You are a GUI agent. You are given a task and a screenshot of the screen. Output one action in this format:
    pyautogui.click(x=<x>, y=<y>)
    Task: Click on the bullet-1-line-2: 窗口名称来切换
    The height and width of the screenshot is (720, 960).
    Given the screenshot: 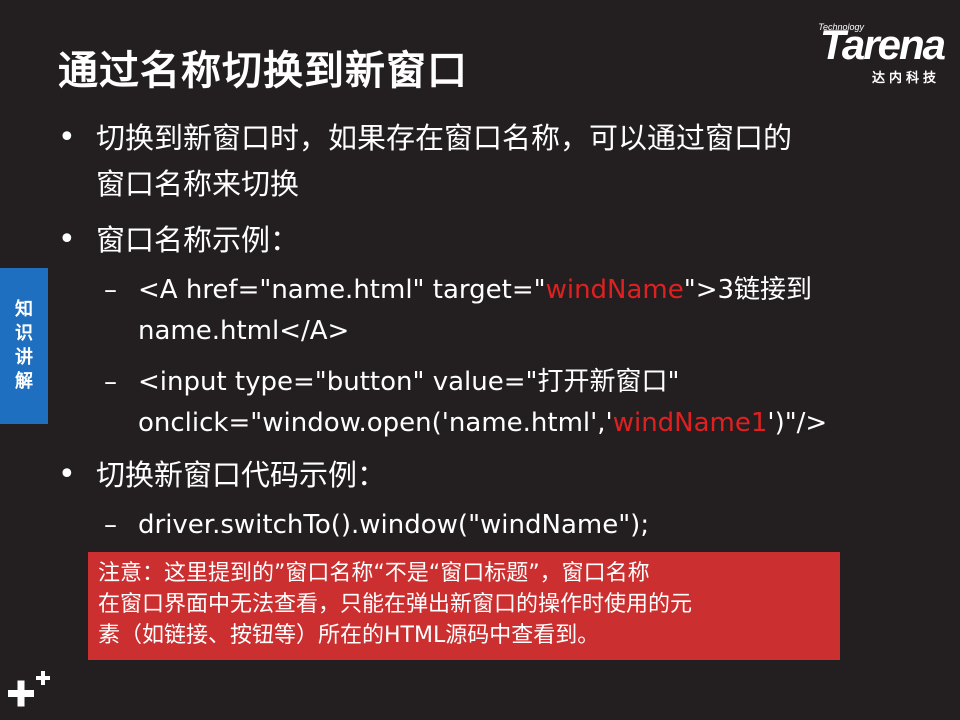 What is the action you would take?
    pyautogui.click(x=198, y=184)
    